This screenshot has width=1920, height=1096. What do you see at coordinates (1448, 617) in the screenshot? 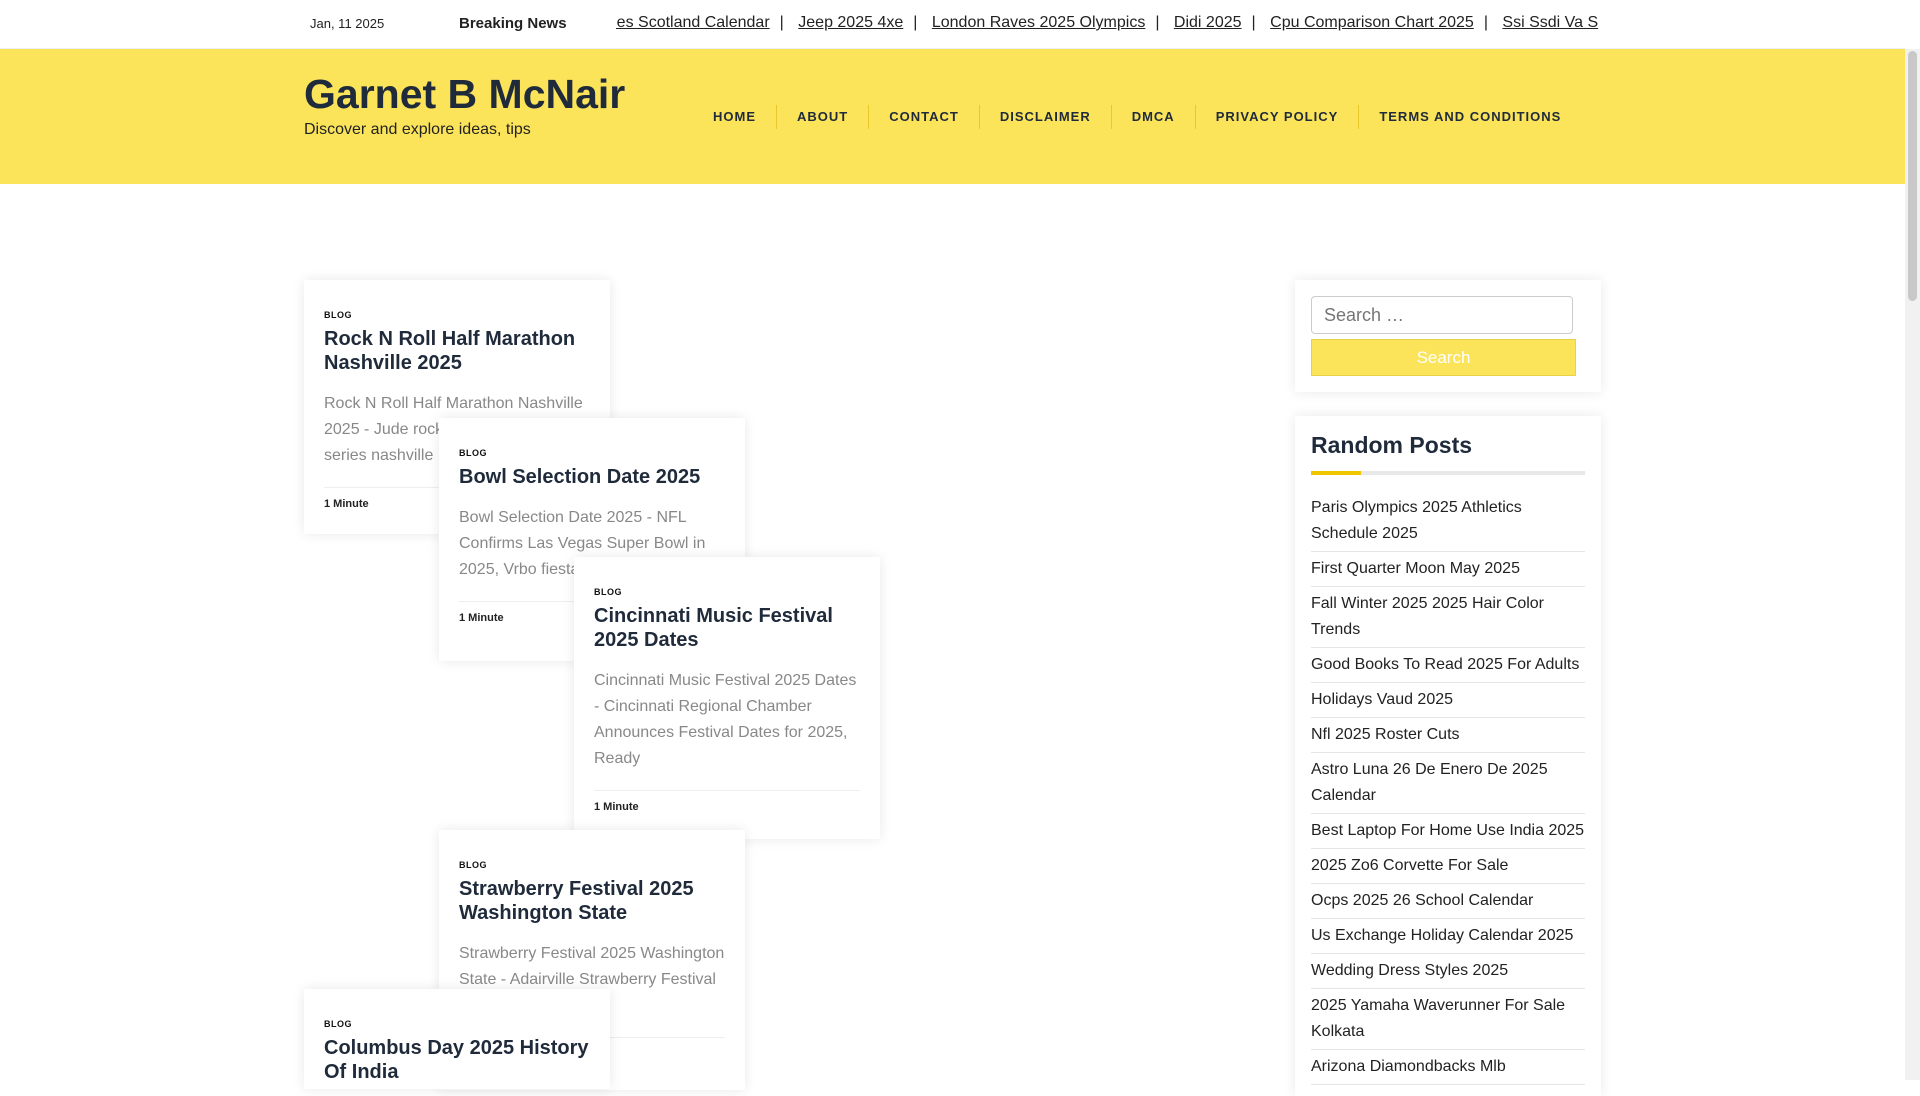
I see `random-post-link: Fall Winter 2025 2025 Hair Color Trends` at bounding box center [1448, 617].